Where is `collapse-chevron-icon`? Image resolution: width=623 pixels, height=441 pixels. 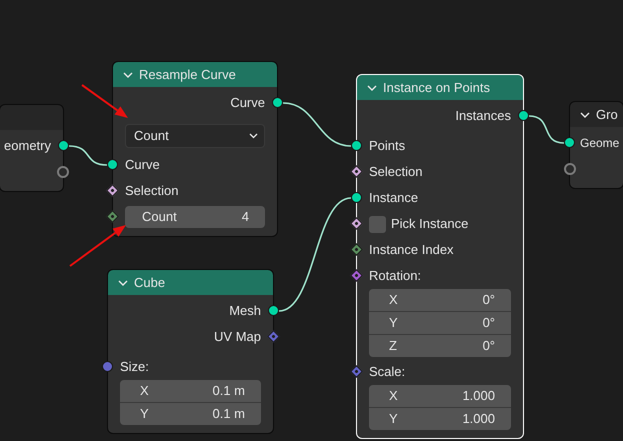 collapse-chevron-icon is located at coordinates (585, 115).